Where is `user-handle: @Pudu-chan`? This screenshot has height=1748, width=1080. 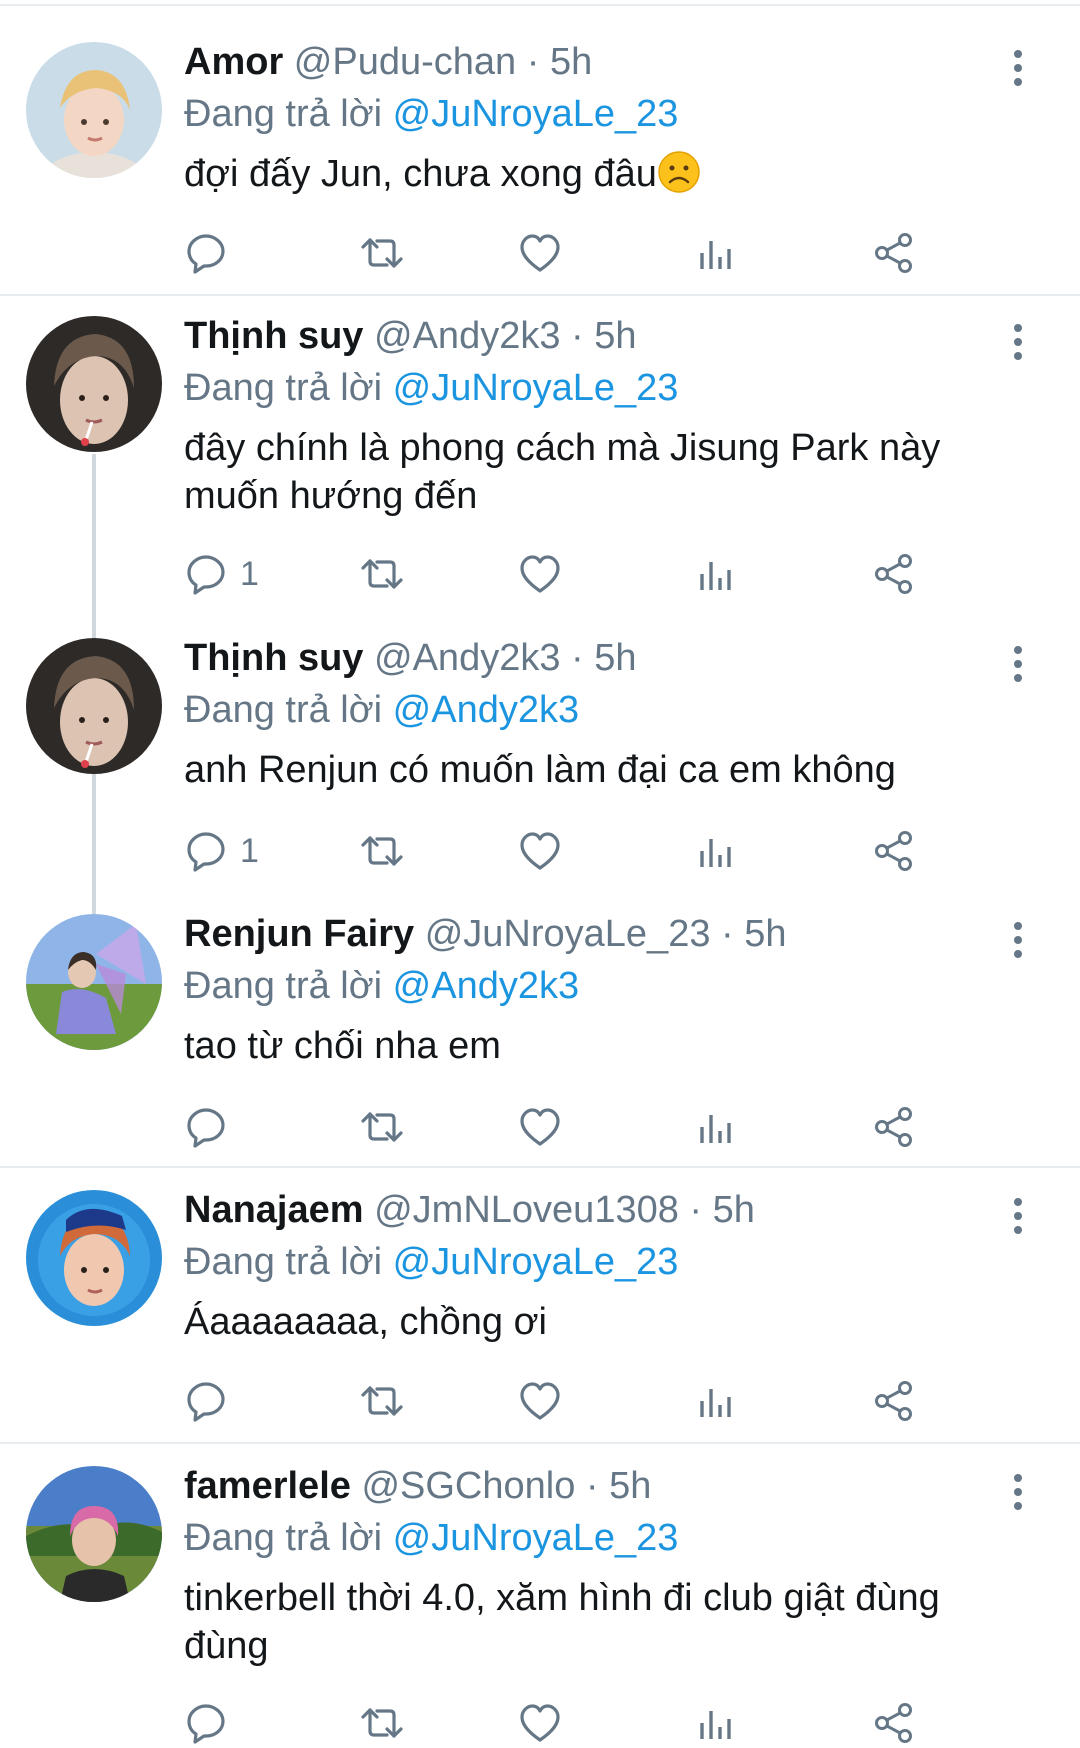 user-handle: @Pudu-chan is located at coordinates (405, 62).